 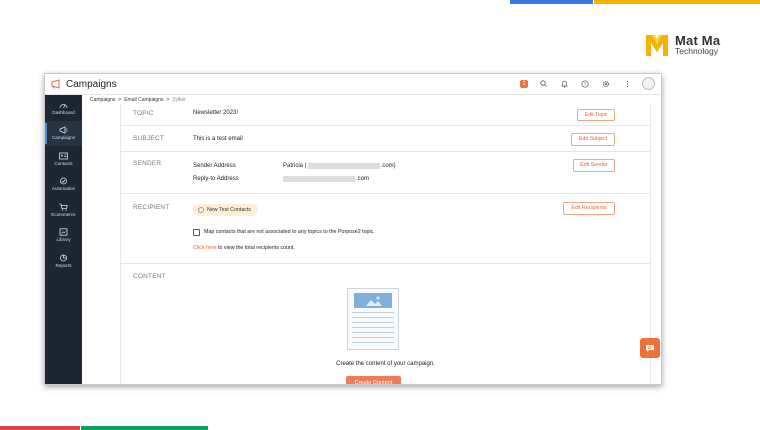 I want to click on subject-label: SUBJECT, so click(x=149, y=138).